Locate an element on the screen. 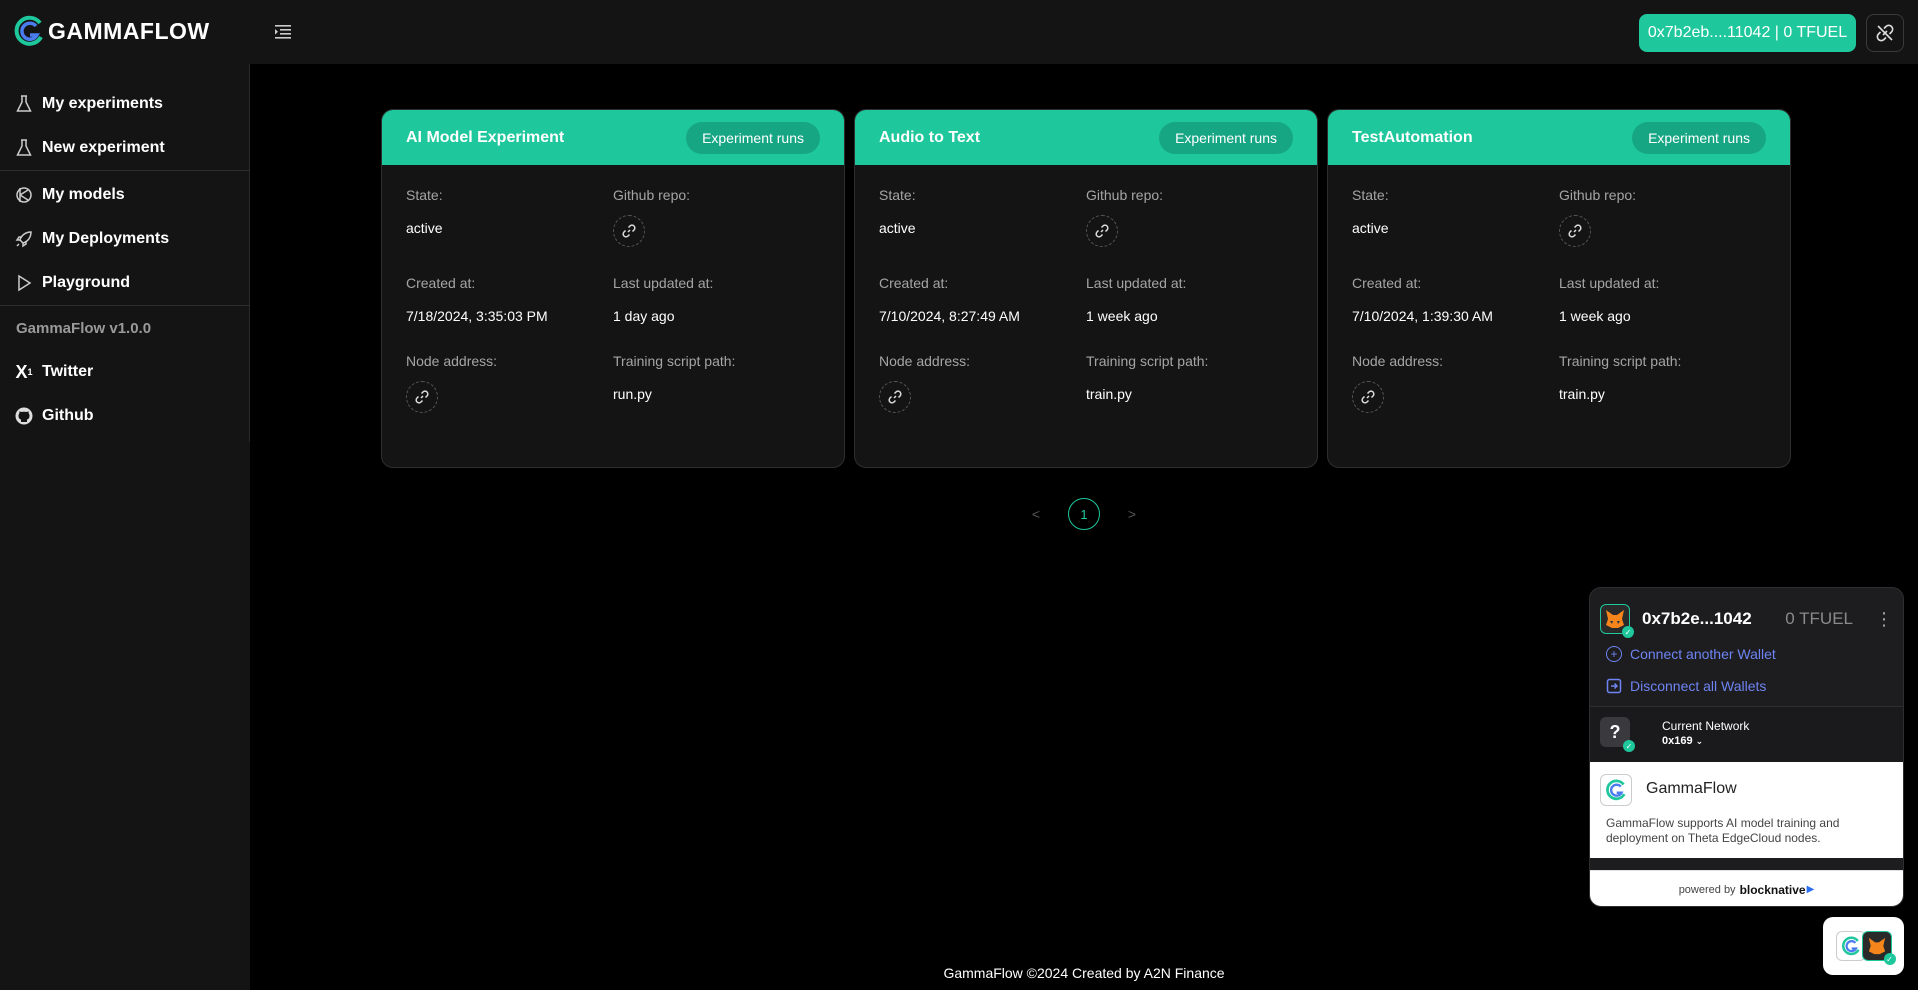 This screenshot has height=990, width=1918. plus-circle-icon: + is located at coordinates (1614, 654).